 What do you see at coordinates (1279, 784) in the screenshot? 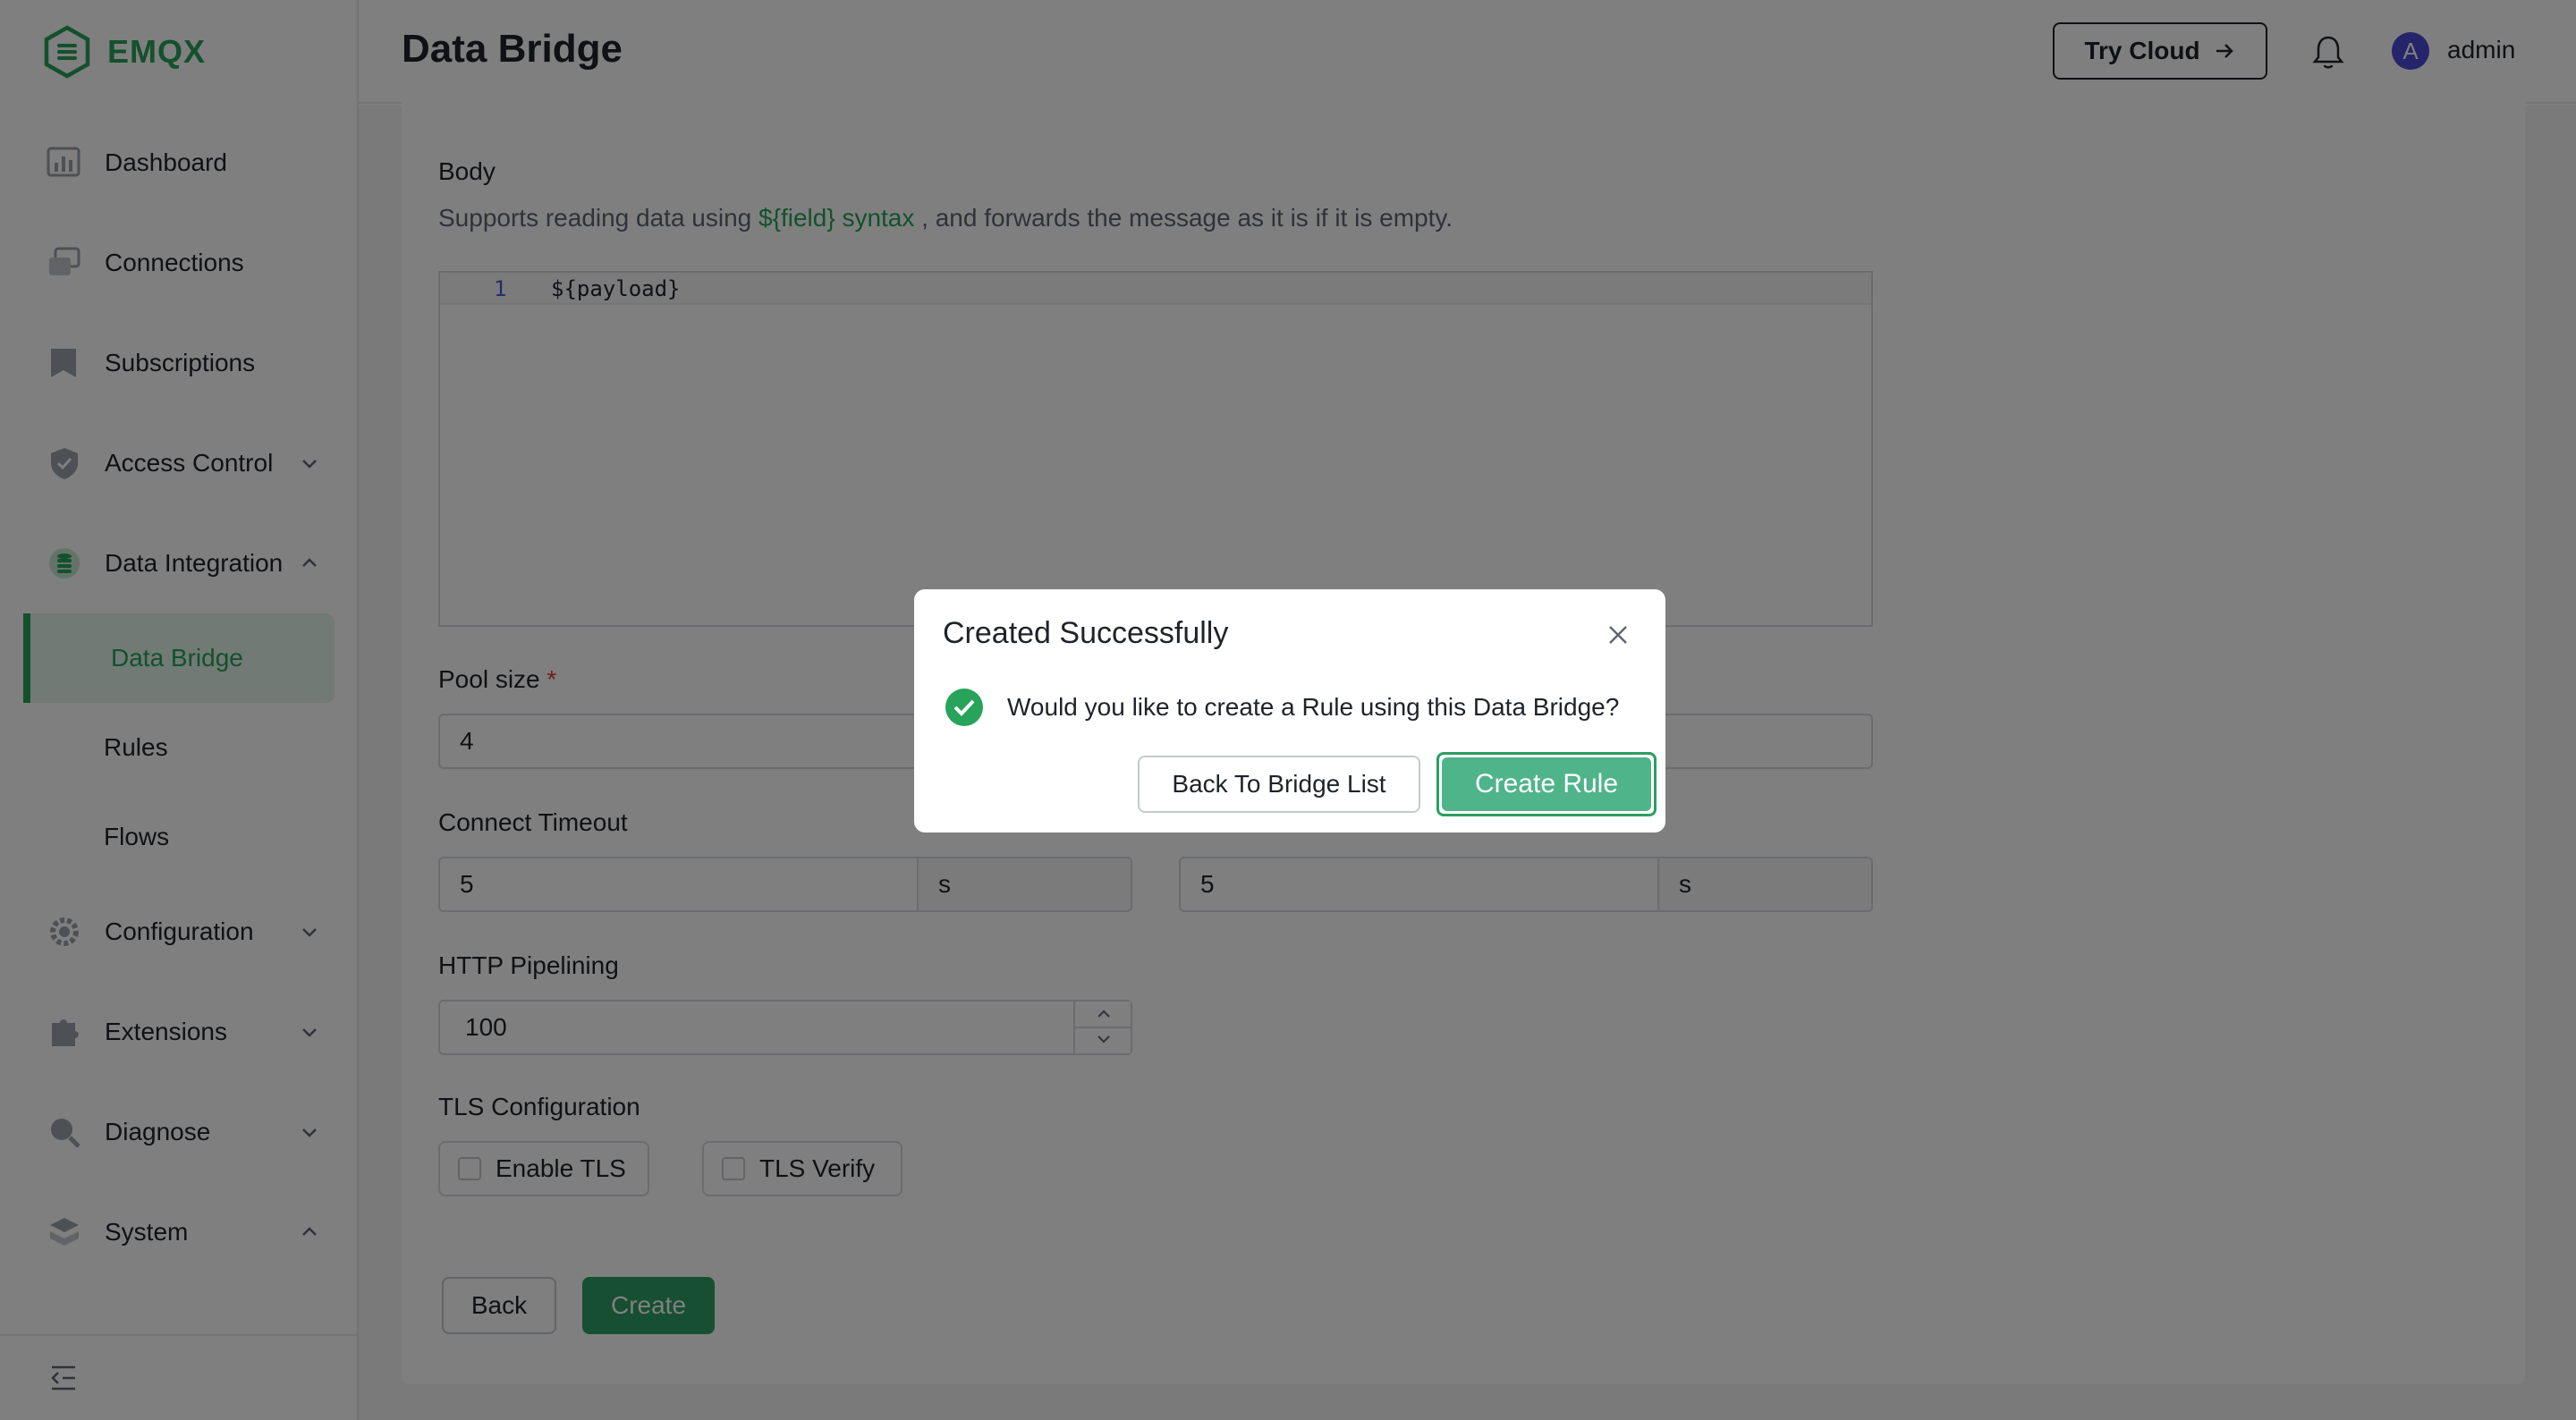
I see `back-to-bridge-list-button: Back To Bridge List` at bounding box center [1279, 784].